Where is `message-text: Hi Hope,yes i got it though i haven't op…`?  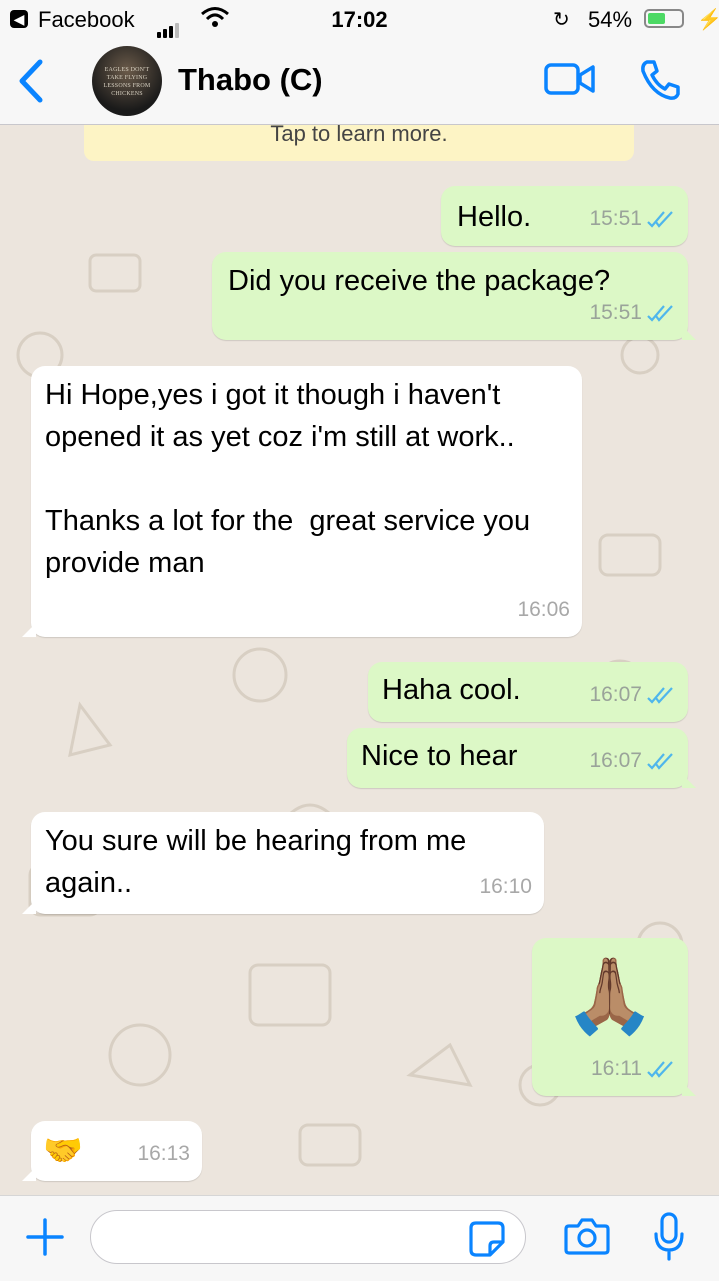
message-text: Hi Hope,yes i got it though i haven't op… is located at coordinates (288, 479).